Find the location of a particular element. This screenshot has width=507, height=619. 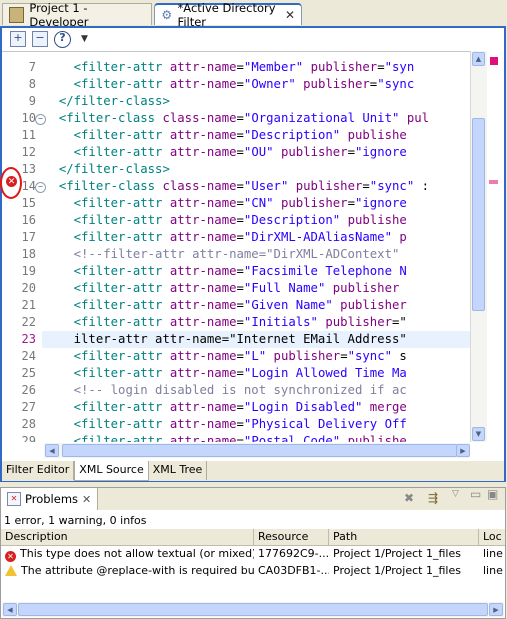

problems-summary: 1 error, 1 warning, 0 infos is located at coordinates (75, 520).